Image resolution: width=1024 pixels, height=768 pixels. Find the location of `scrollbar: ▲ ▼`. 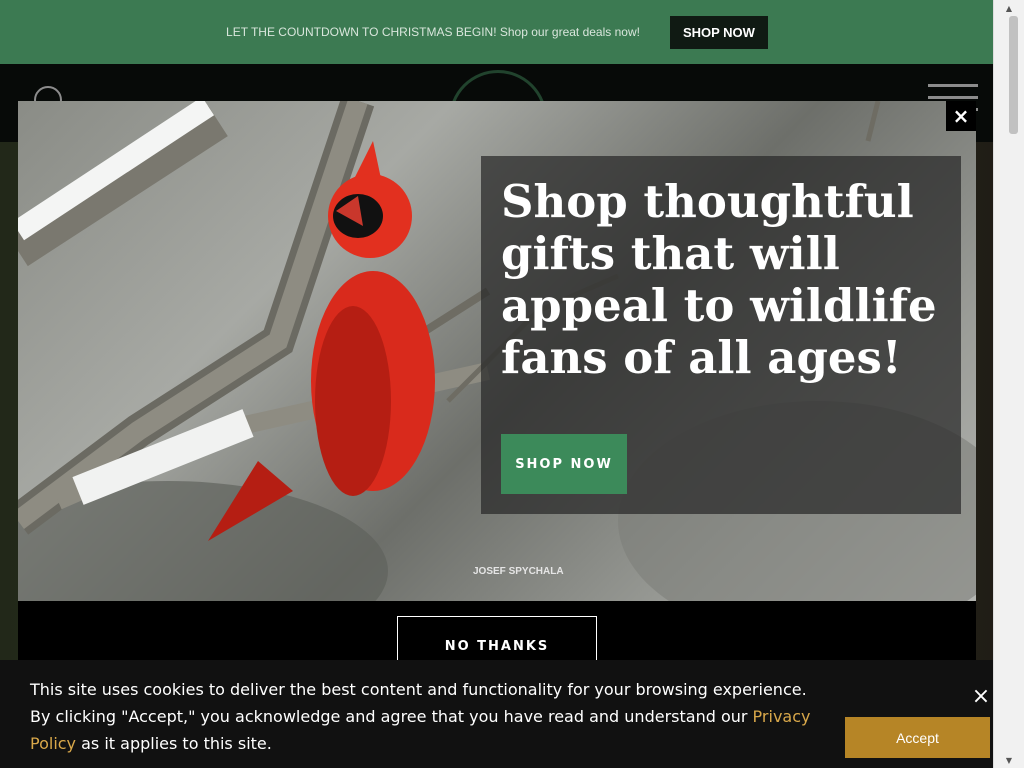

scrollbar: ▲ ▼ is located at coordinates (1008, 384).